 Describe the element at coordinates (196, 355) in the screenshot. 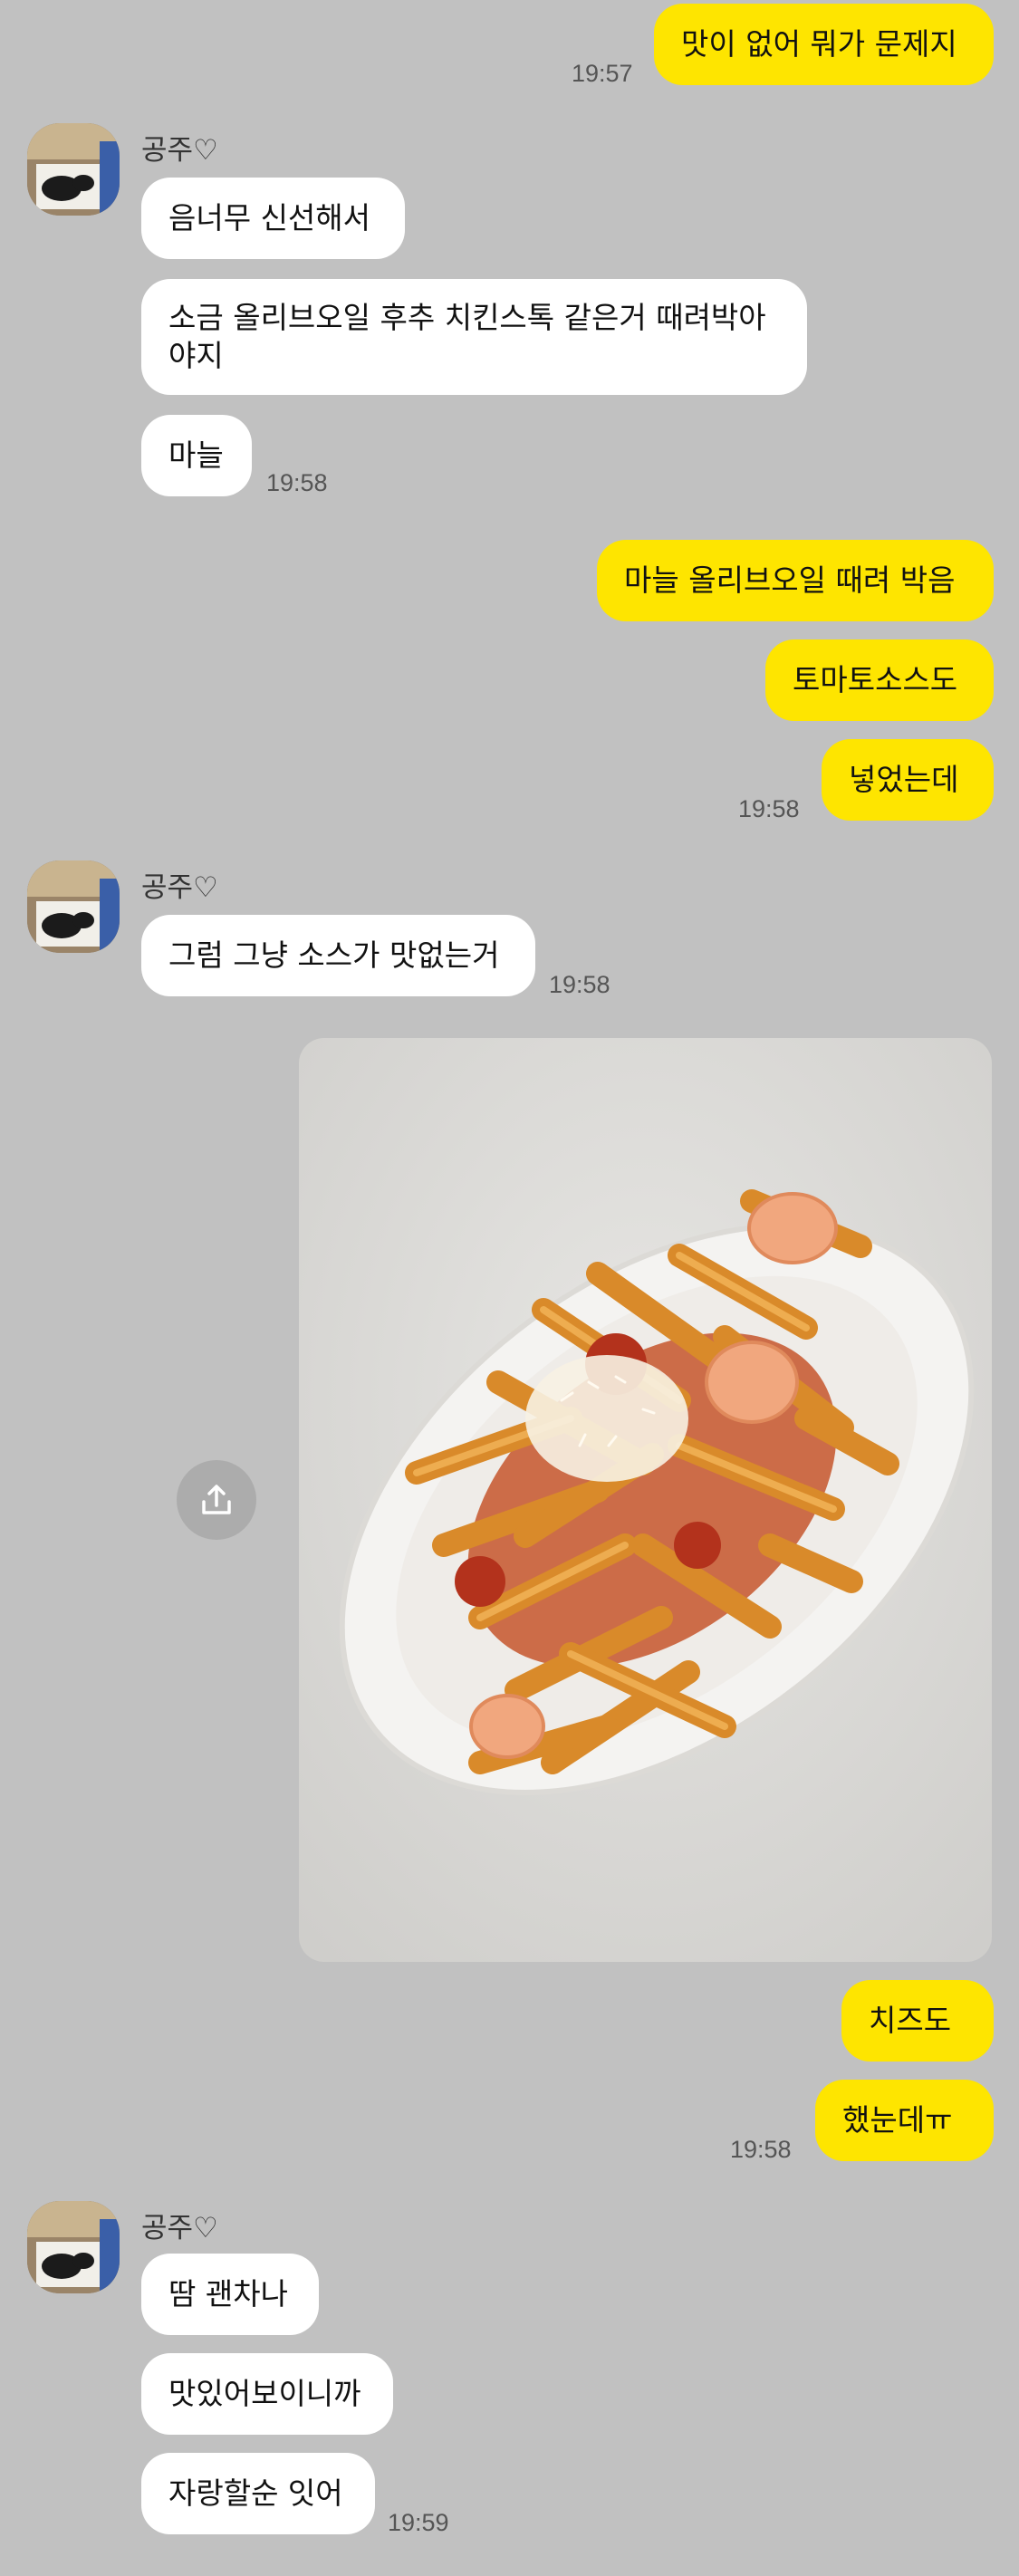

I see `message-text-line: 야지` at that location.